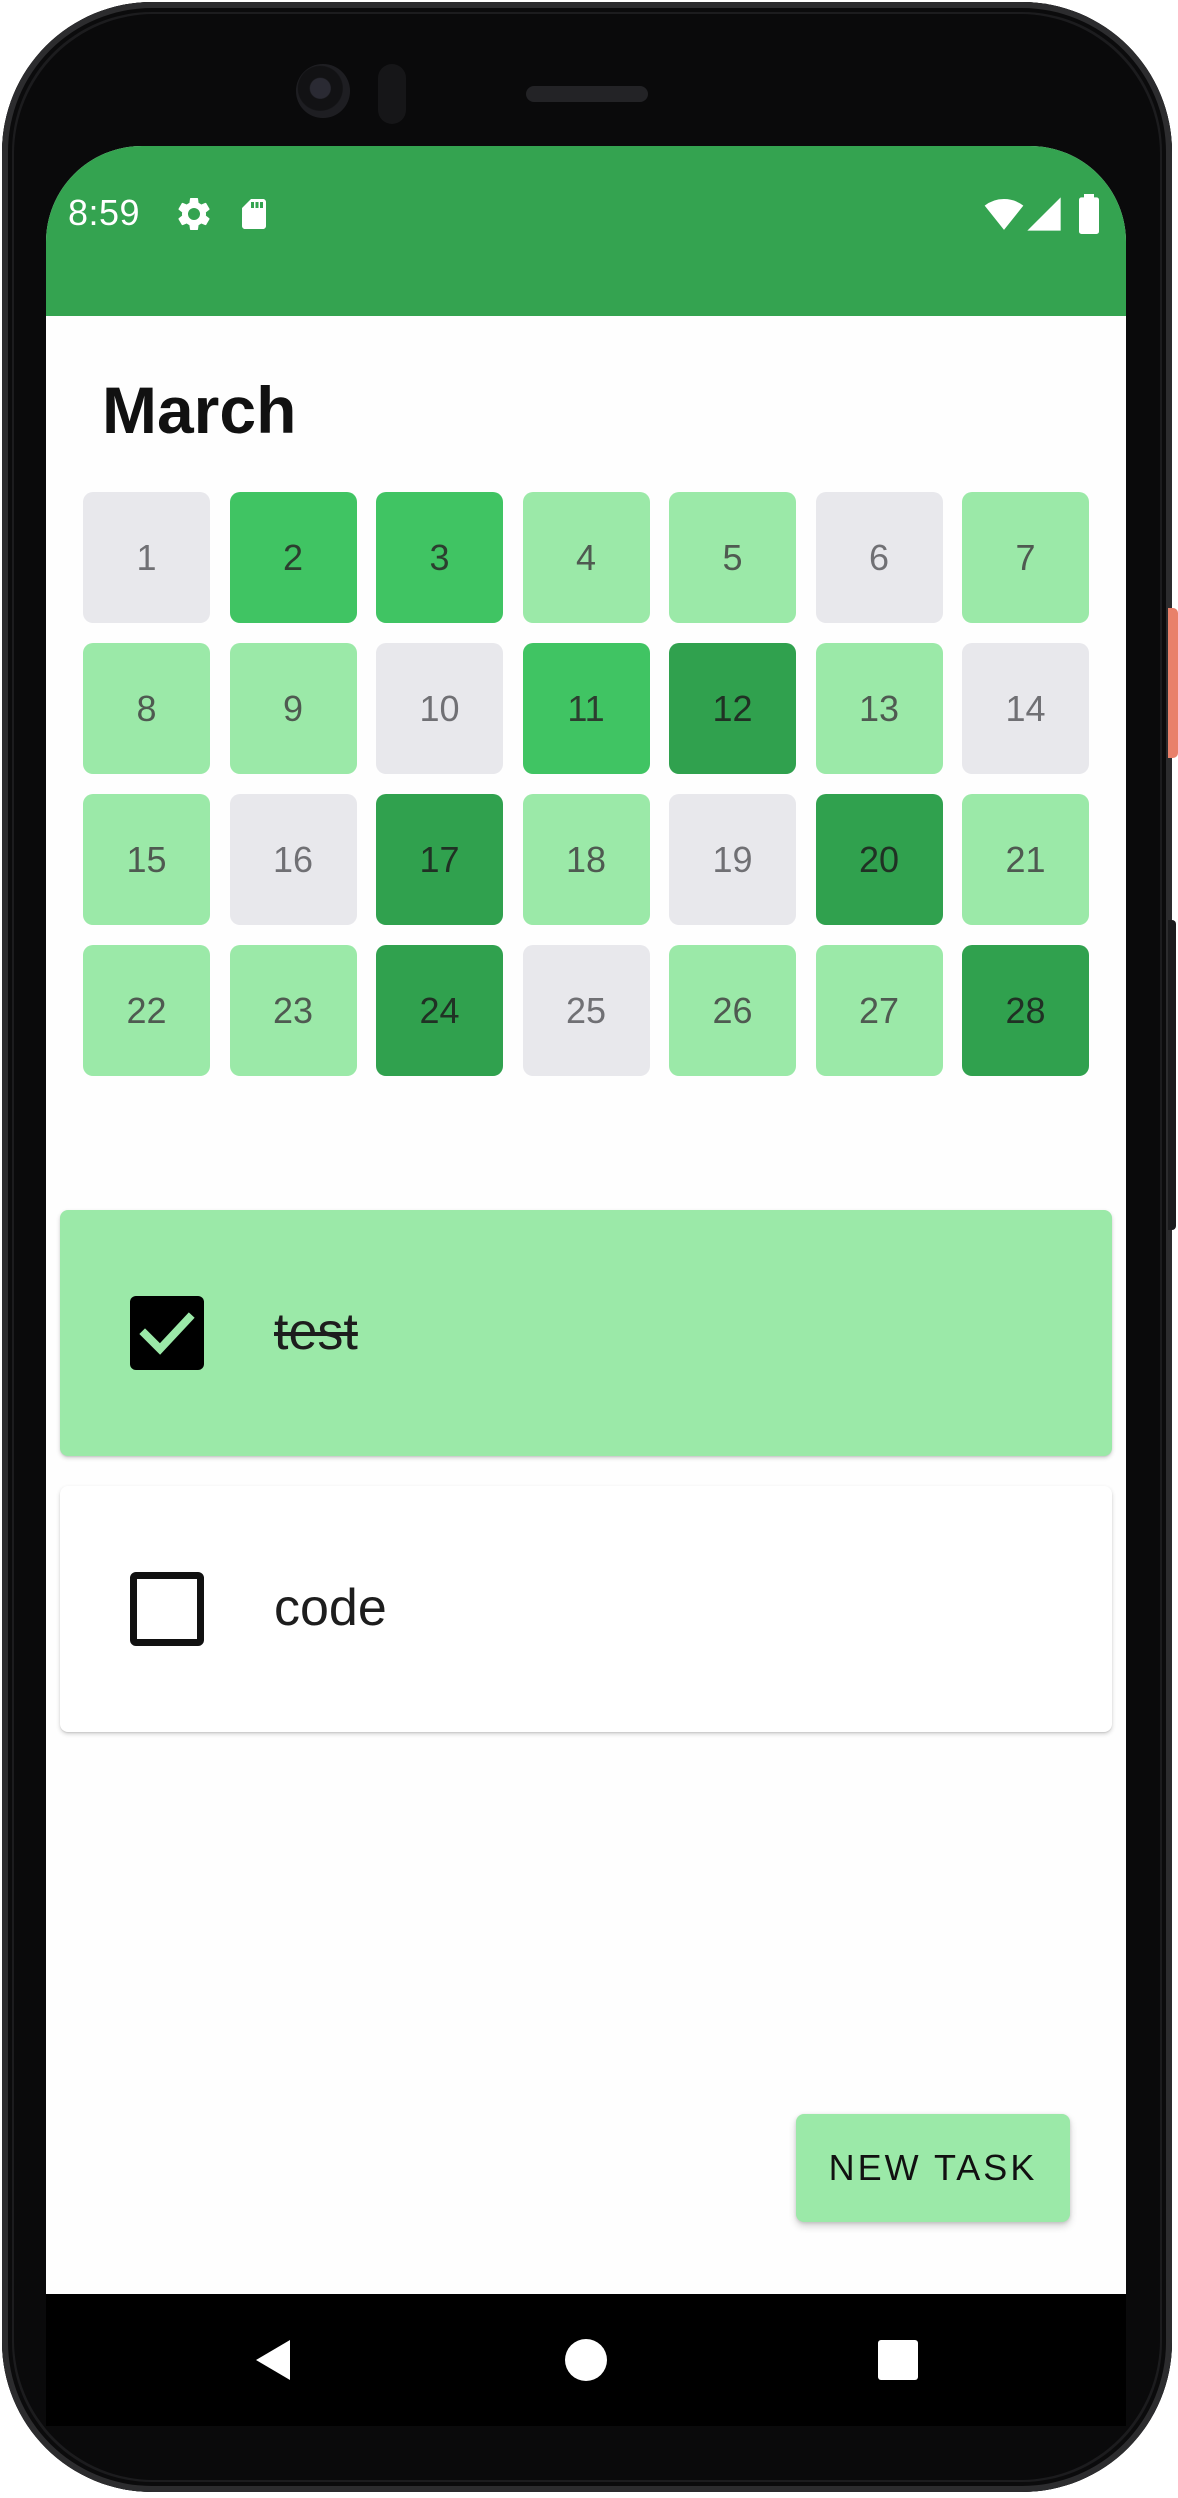  Describe the element at coordinates (274, 2360) in the screenshot. I see `back-icon` at that location.